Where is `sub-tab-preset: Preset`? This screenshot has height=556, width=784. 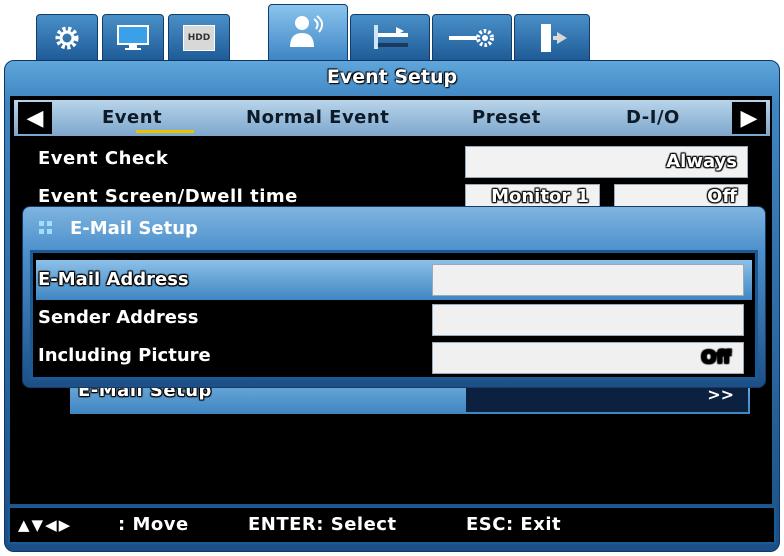
sub-tab-preset: Preset is located at coordinates (506, 118).